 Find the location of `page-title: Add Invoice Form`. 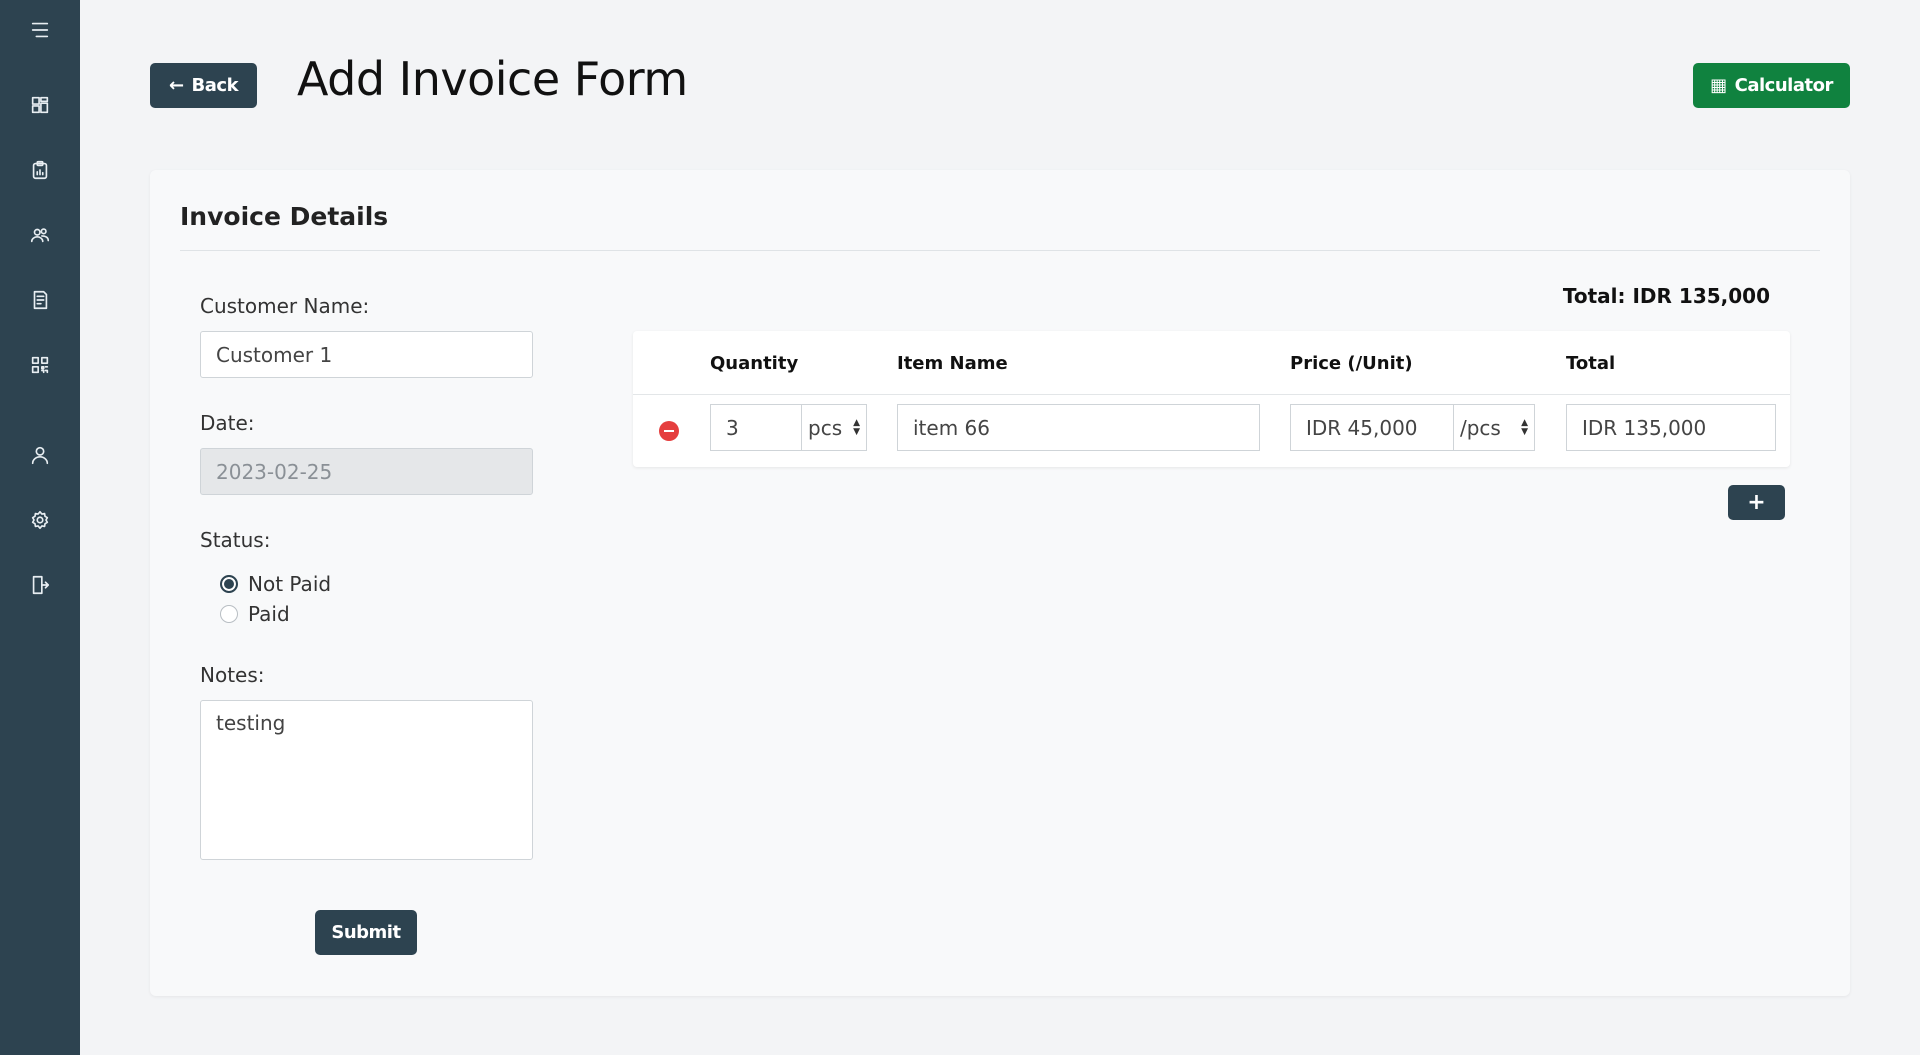

page-title: Add Invoice Form is located at coordinates (492, 79).